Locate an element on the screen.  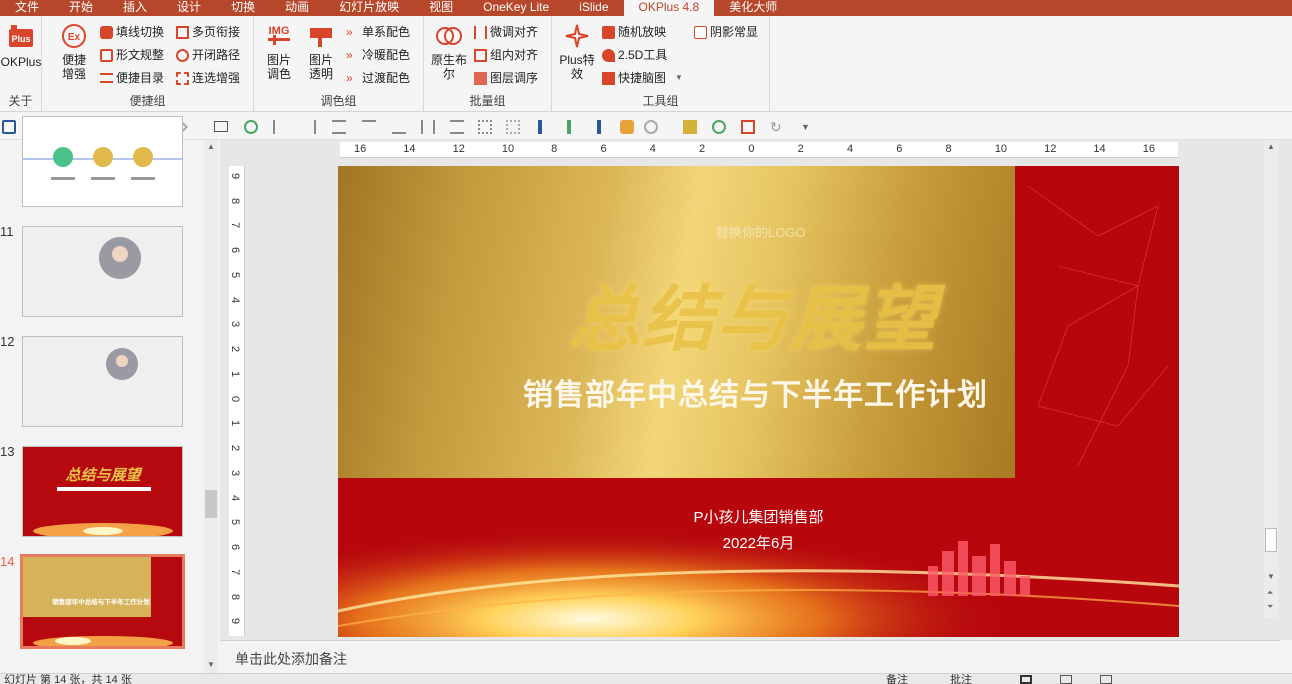
tab-design: 设计 is located at coordinates (189, 8).